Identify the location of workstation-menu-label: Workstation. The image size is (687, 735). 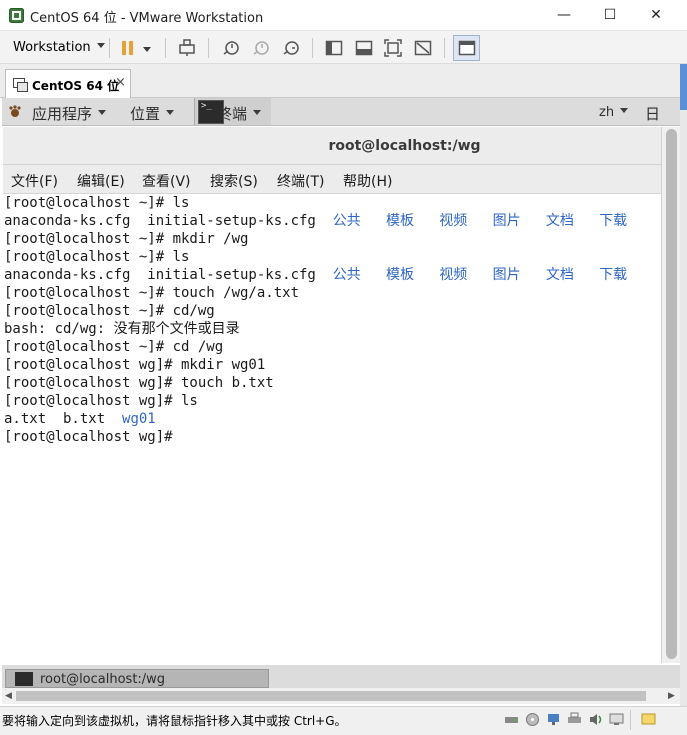
(52, 47).